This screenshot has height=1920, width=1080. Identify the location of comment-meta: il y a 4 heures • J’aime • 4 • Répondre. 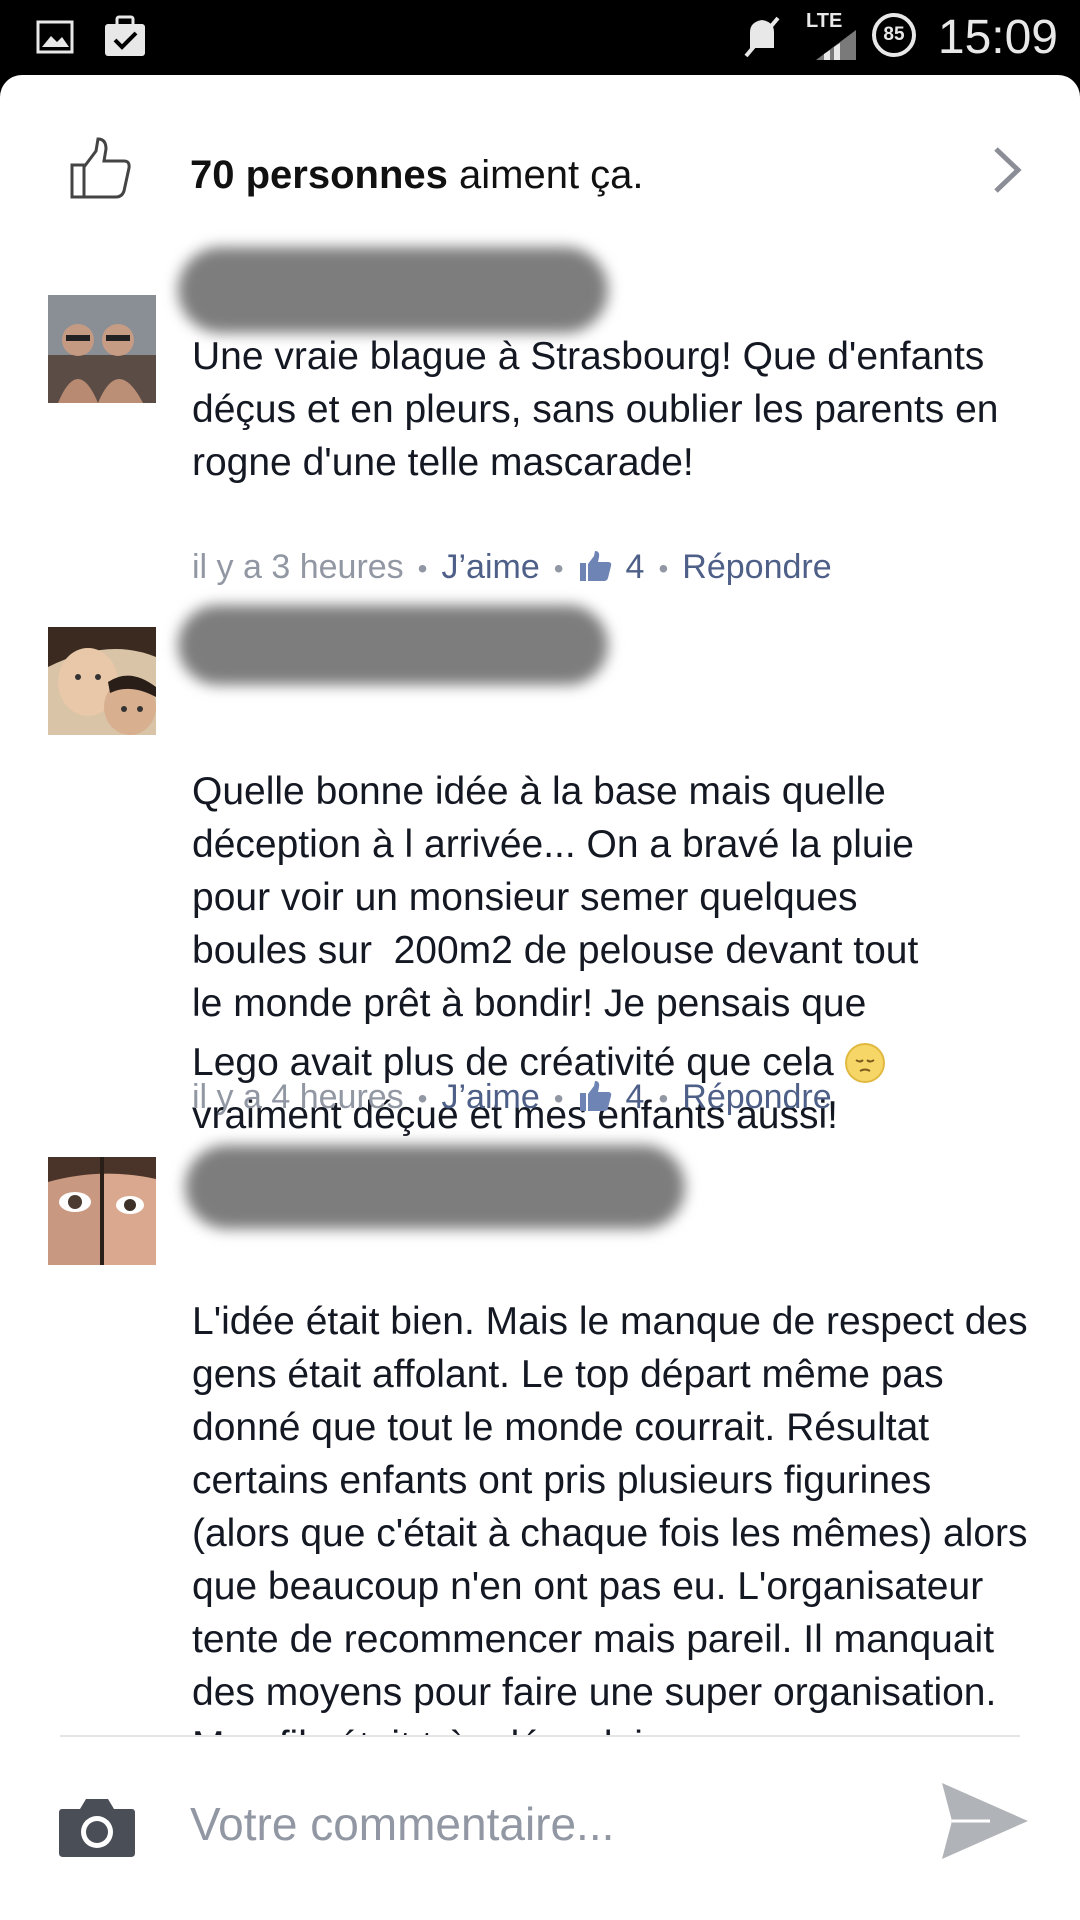
(512, 1097).